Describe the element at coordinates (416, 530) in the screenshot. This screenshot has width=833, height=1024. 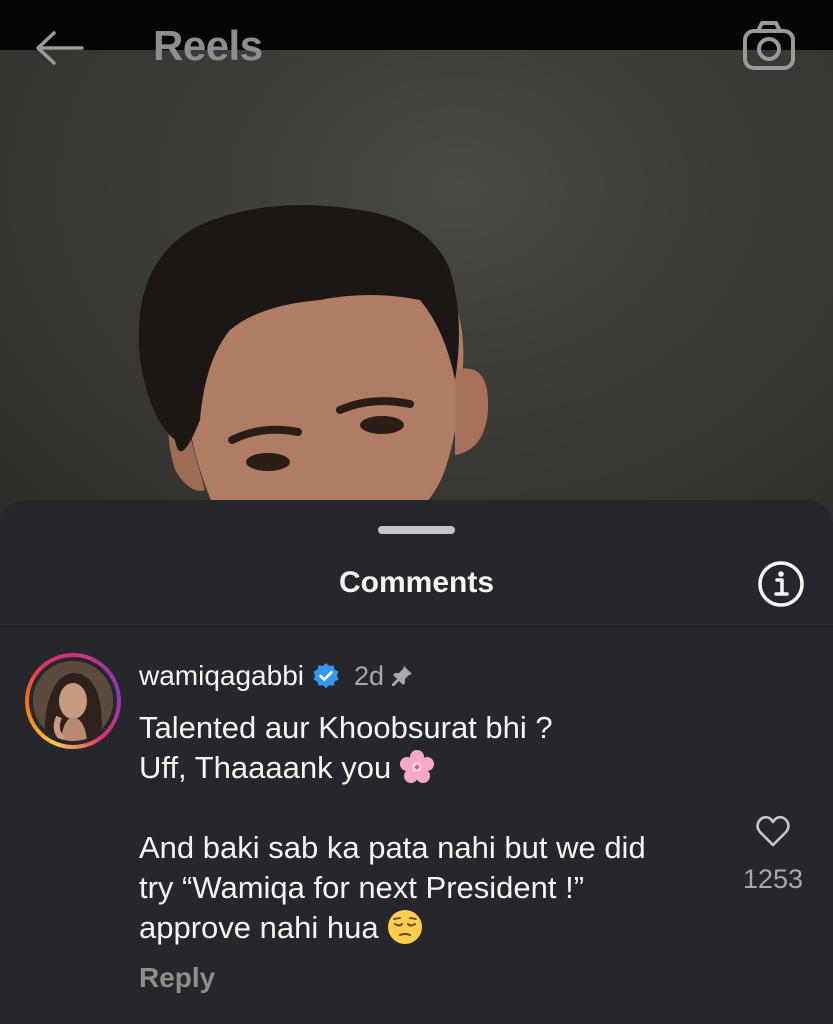
I see `drag-handle` at that location.